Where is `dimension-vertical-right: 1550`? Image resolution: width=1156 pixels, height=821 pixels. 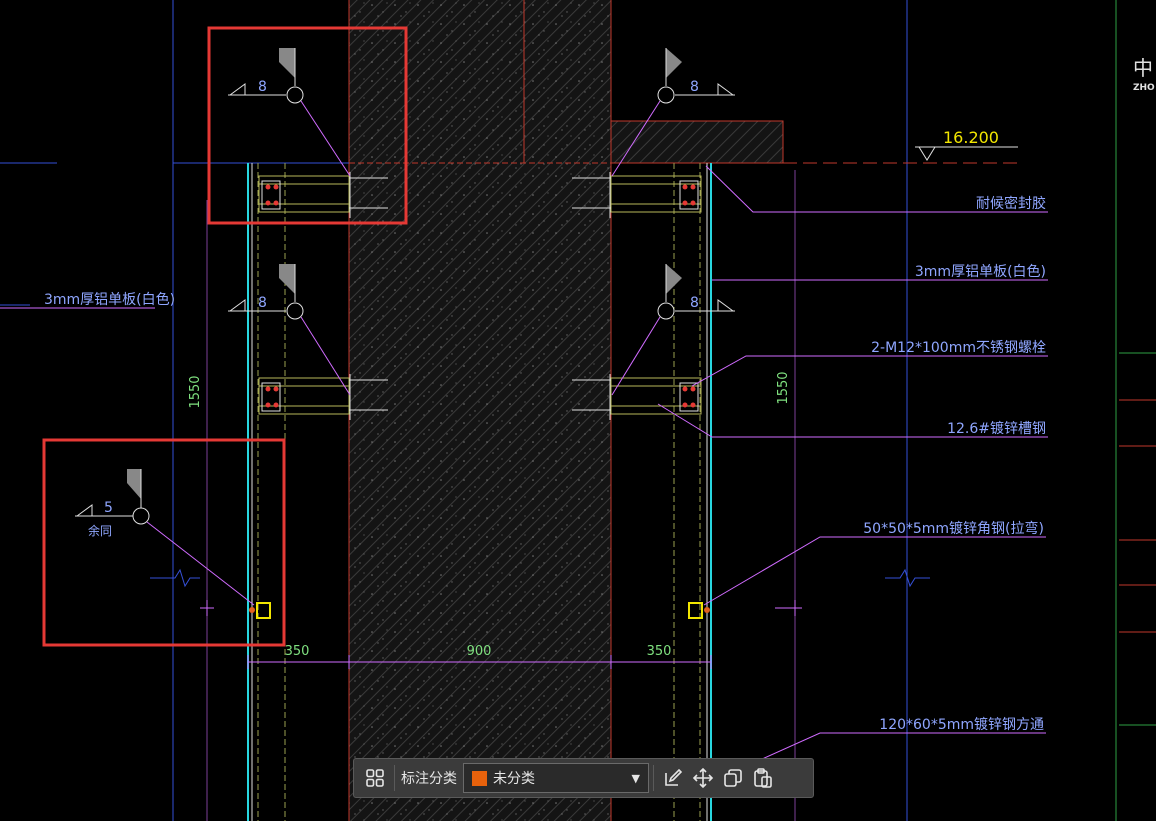 dimension-vertical-right: 1550 is located at coordinates (788, 493).